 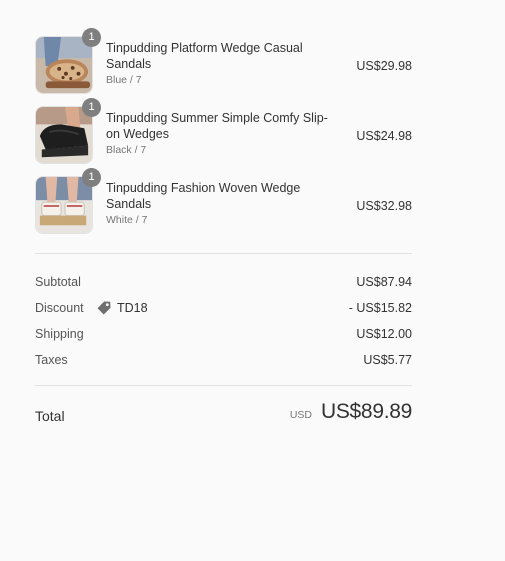 I want to click on white-wedge-photo, so click(x=64, y=205).